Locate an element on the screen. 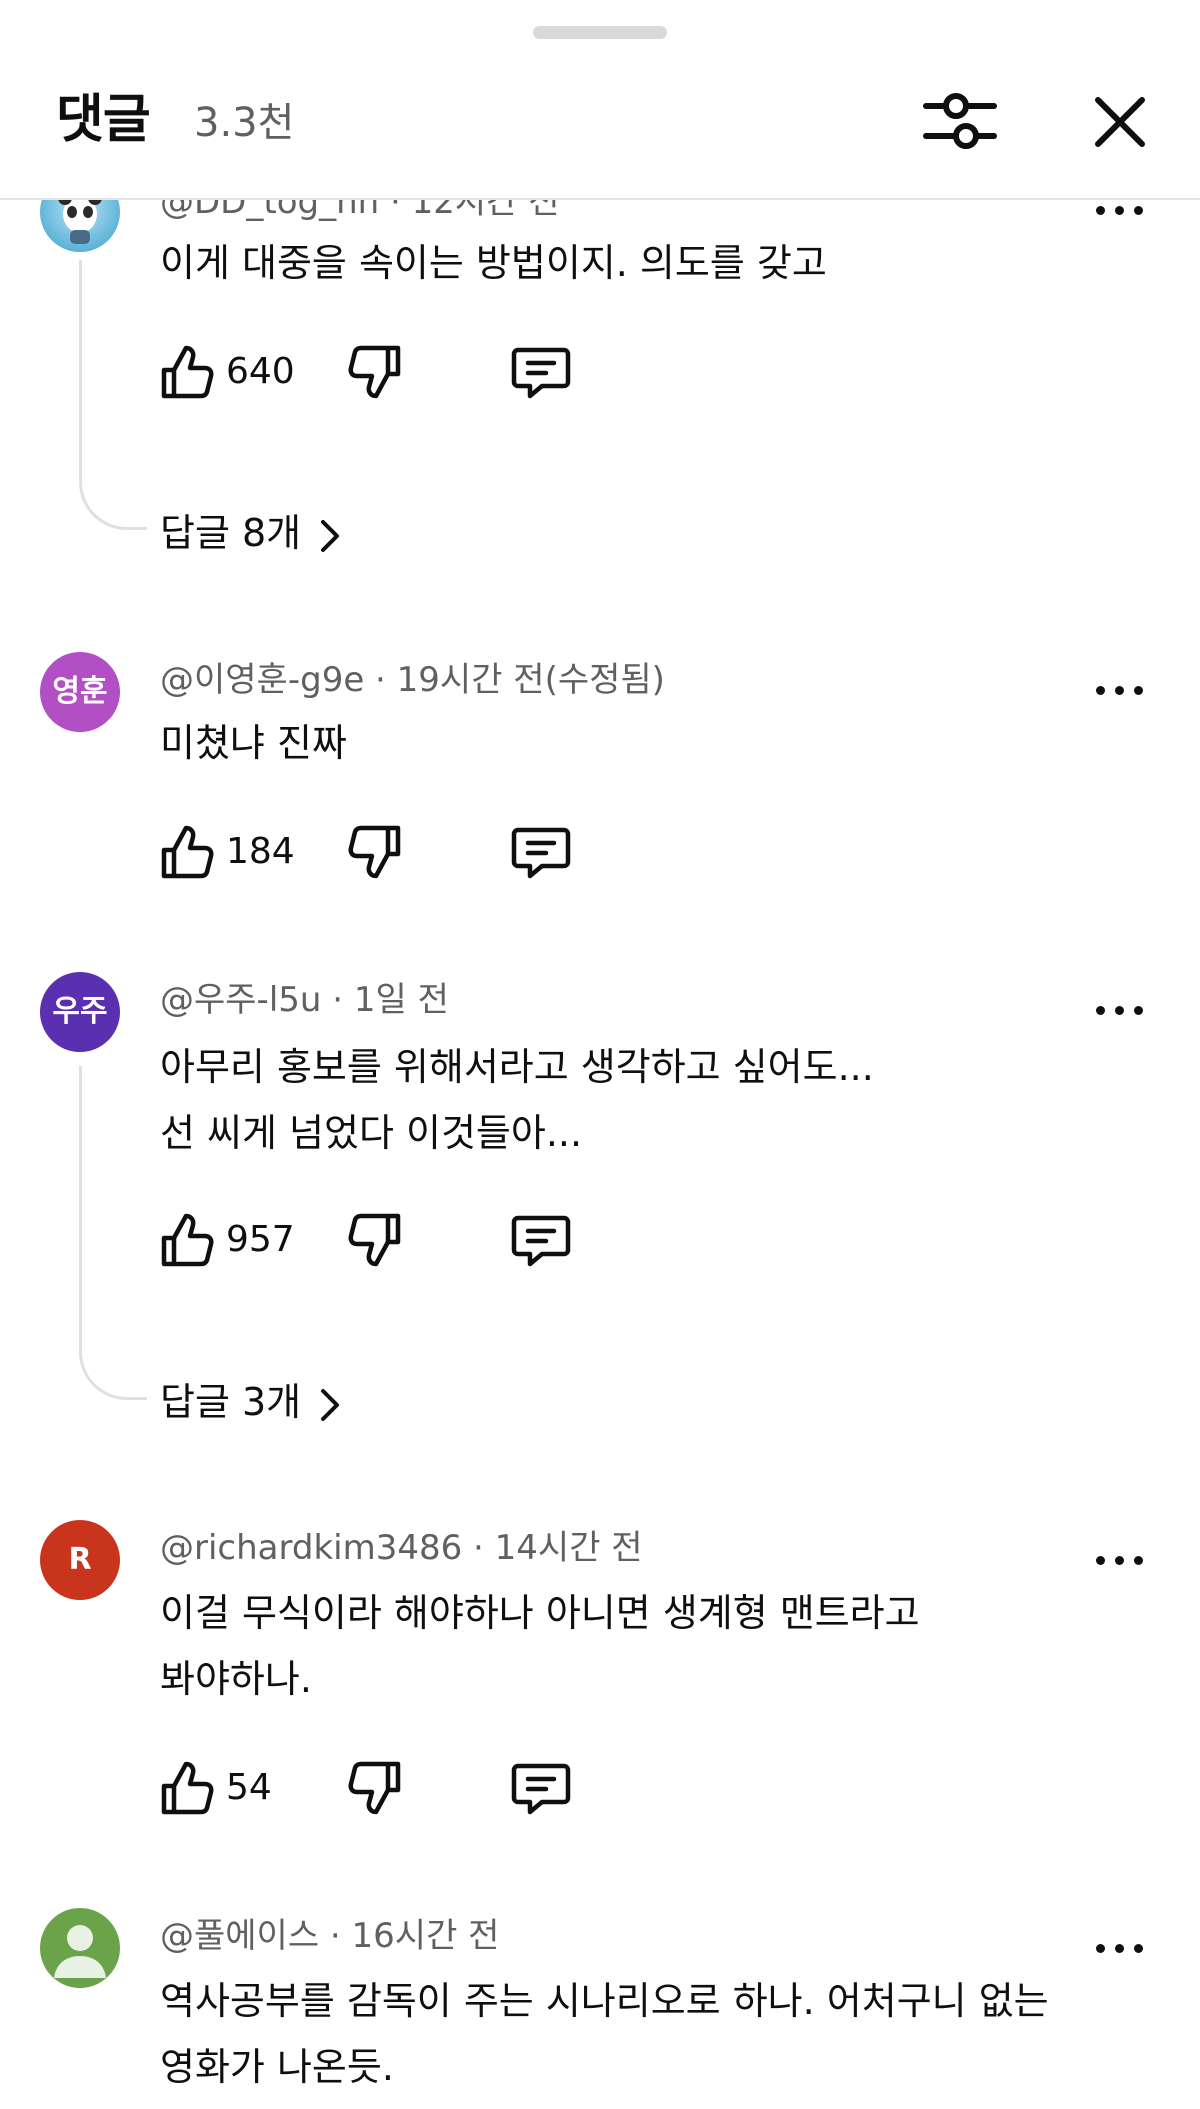 Image resolution: width=1200 pixels, height=2109 pixels. comment-author: @이영훈-g9e · 19시간 전(수정됨) is located at coordinates (412, 680).